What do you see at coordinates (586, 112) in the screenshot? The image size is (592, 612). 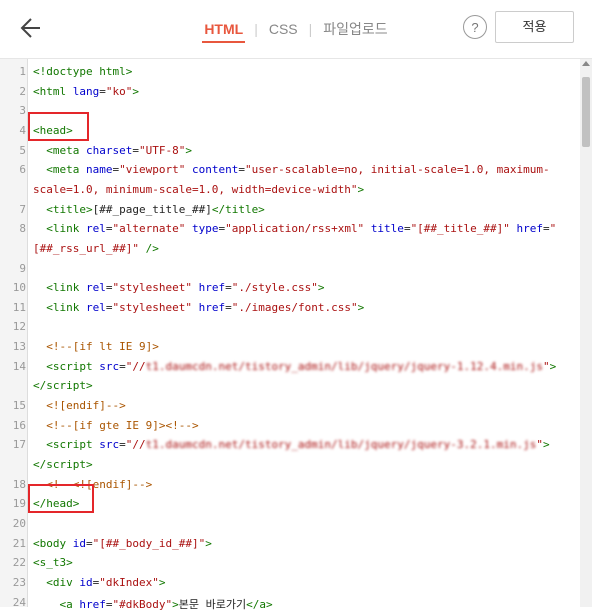 I see `scrollbar-thumb` at bounding box center [586, 112].